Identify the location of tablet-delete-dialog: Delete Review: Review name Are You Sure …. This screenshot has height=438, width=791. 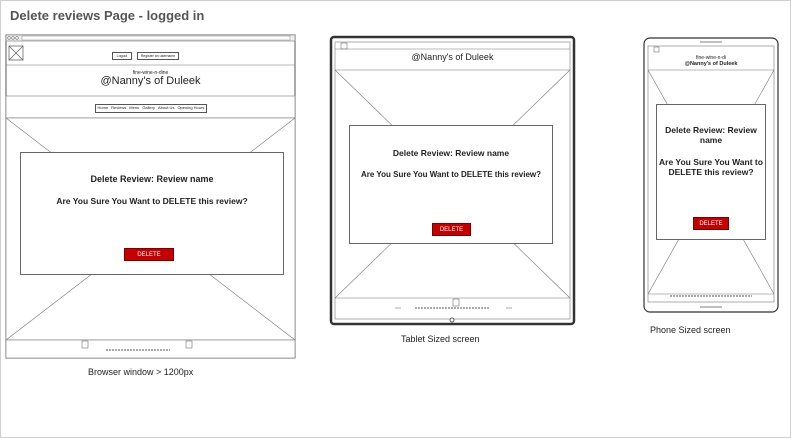
(451, 184).